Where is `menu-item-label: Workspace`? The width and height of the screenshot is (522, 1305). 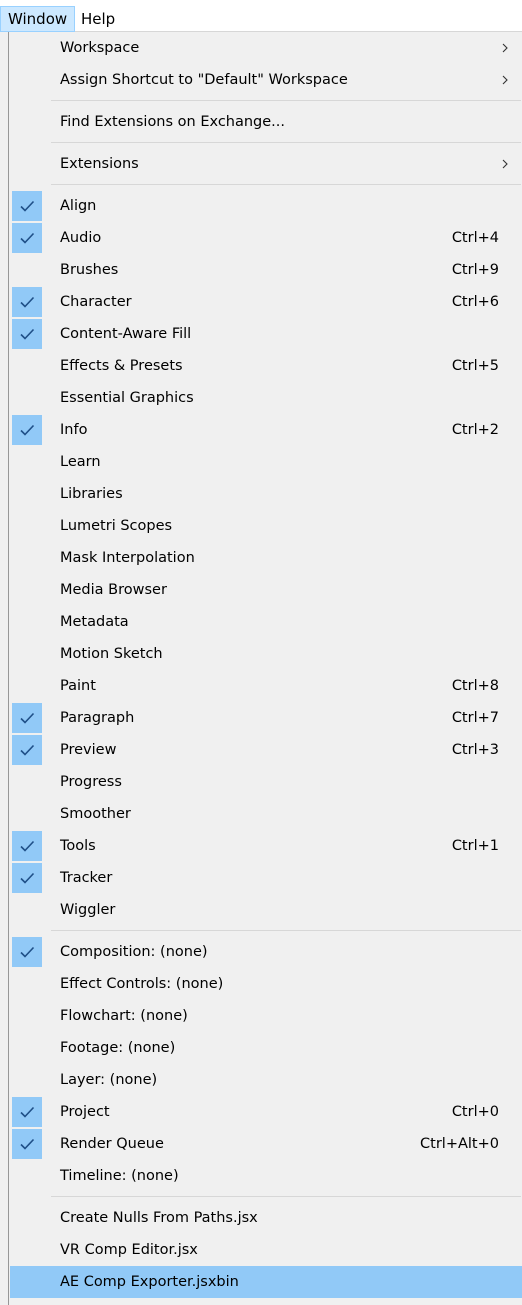 menu-item-label: Workspace is located at coordinates (100, 48).